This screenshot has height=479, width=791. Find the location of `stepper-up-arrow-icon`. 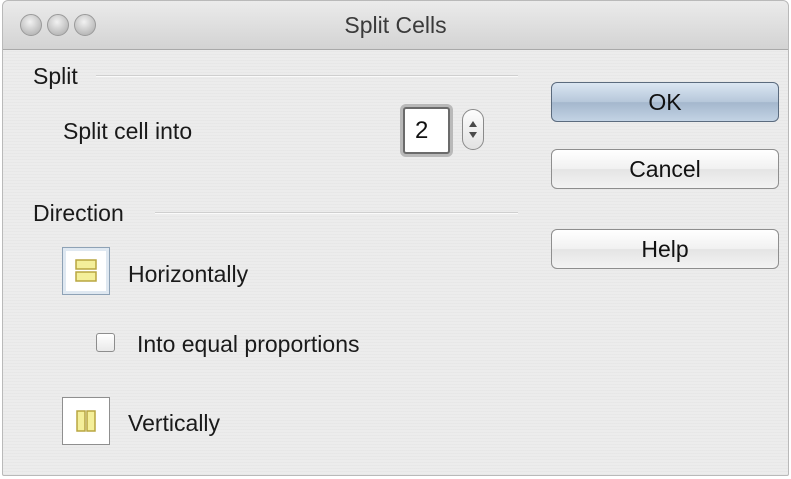

stepper-up-arrow-icon is located at coordinates (473, 124).